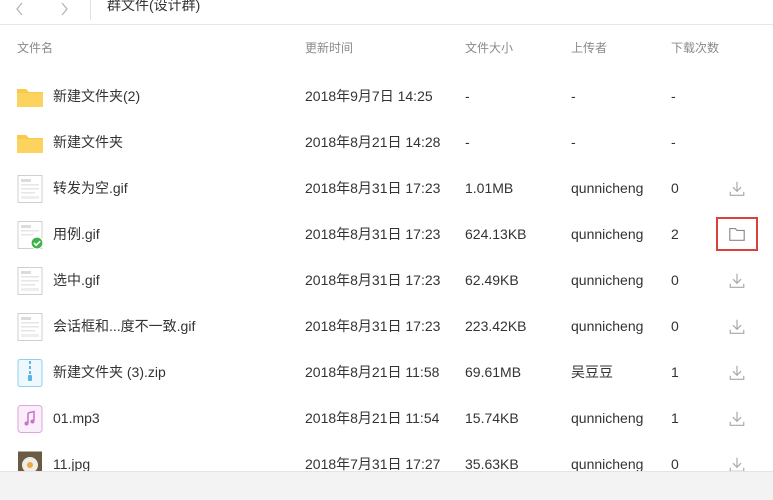  I want to click on file-row: 新建文件夹(2) 2018年9月7日 14:25 - - -, so click(386, 97).